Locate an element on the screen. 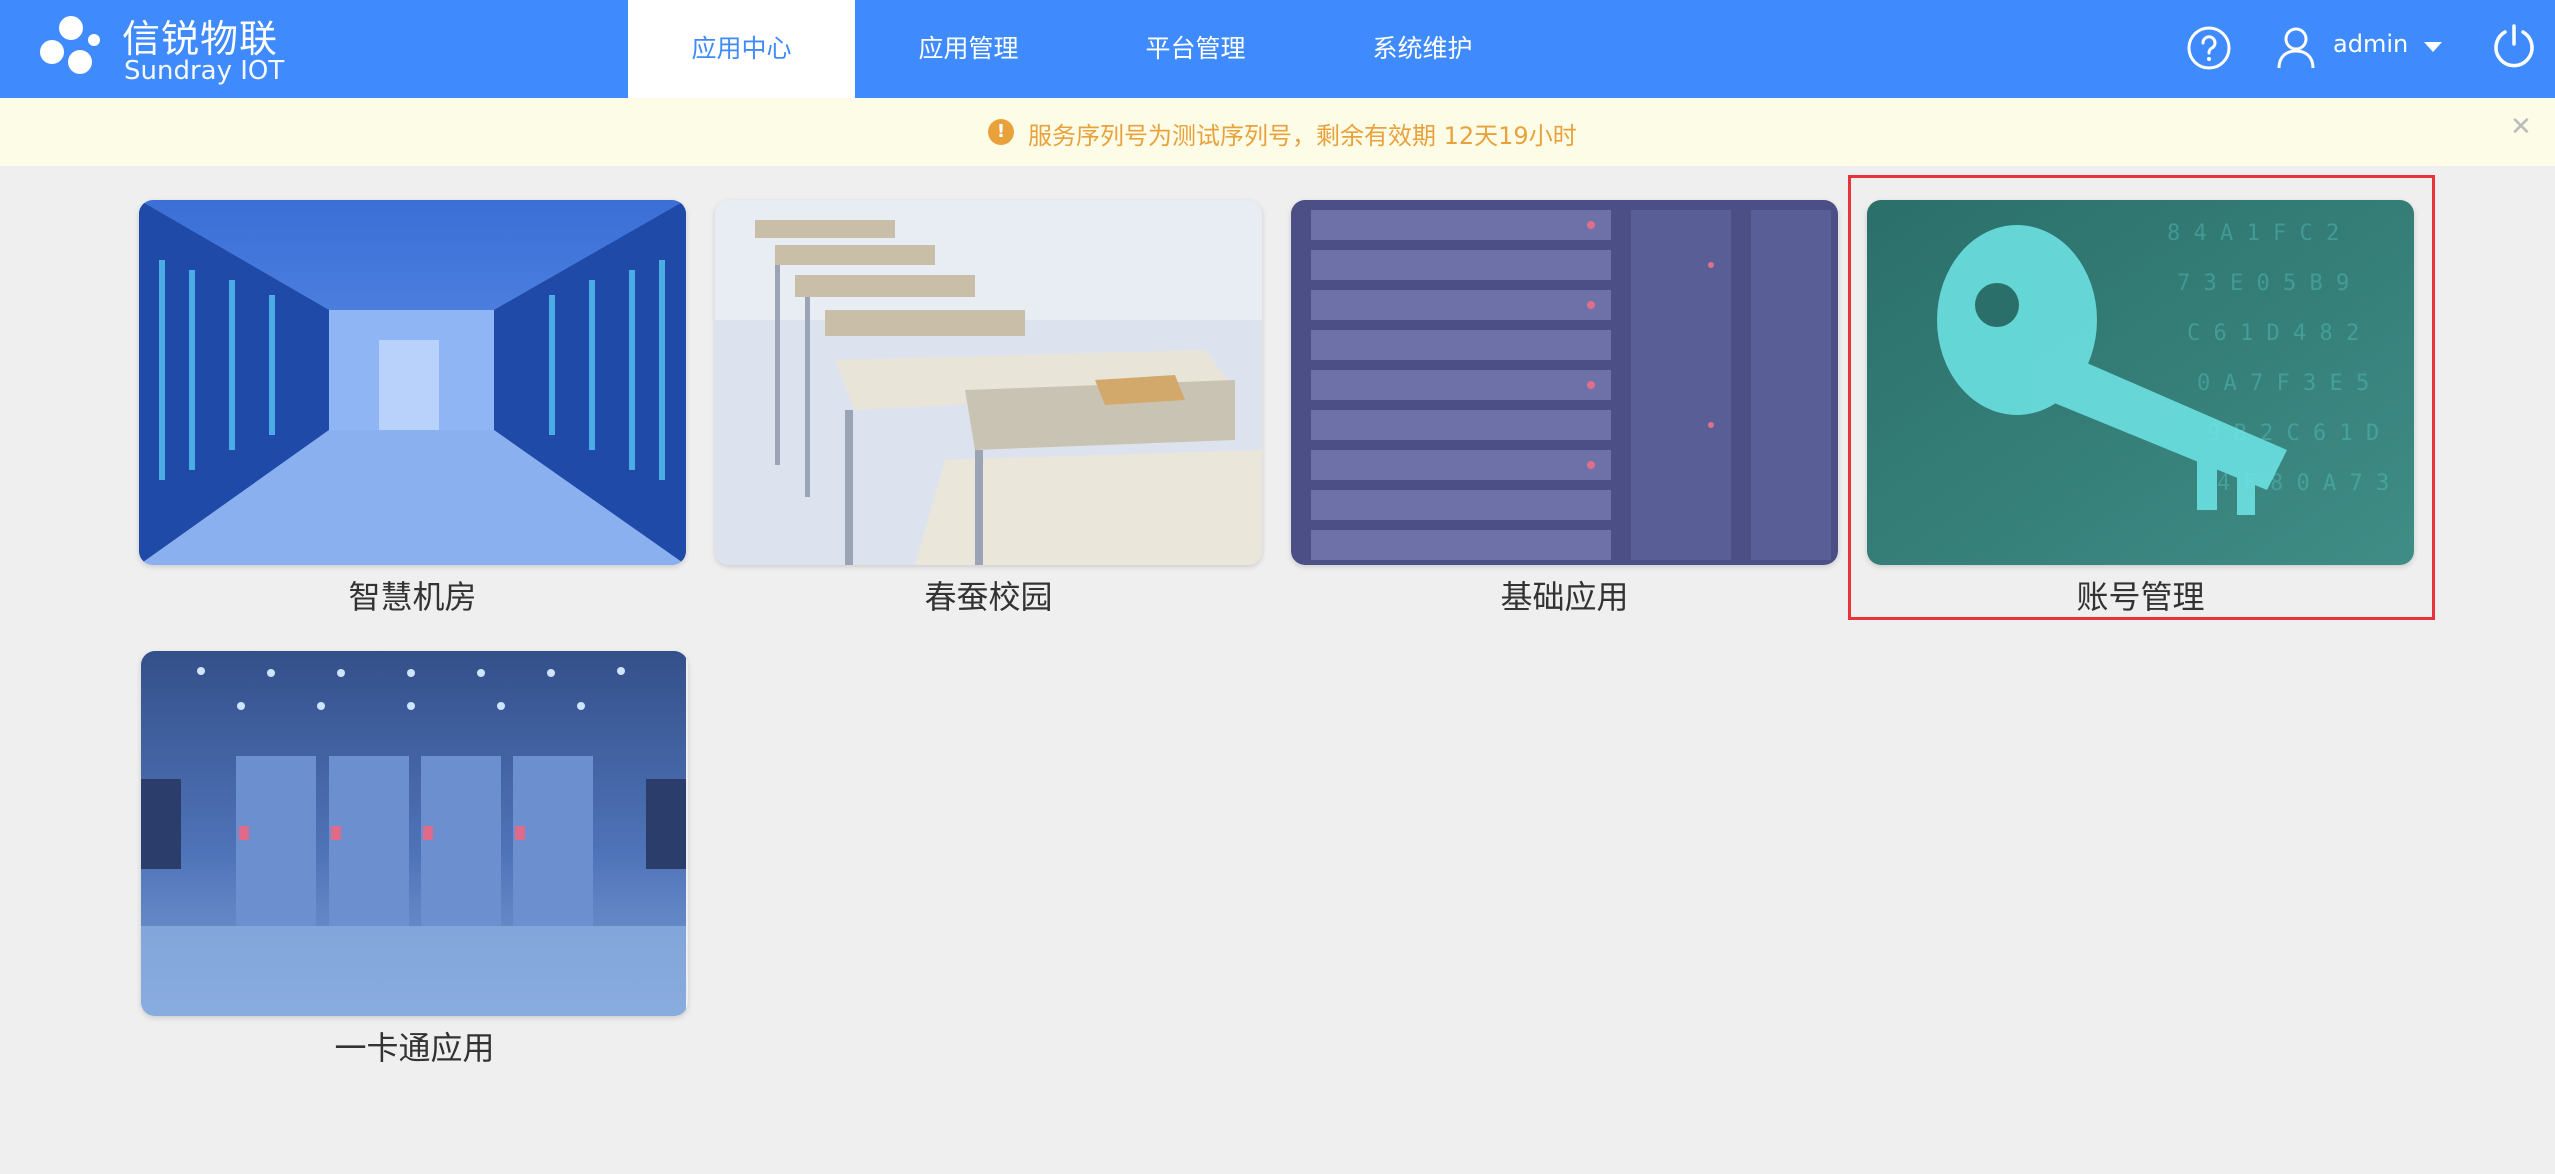 The width and height of the screenshot is (2555, 1174). app-image-data-center-hall is located at coordinates (414, 833).